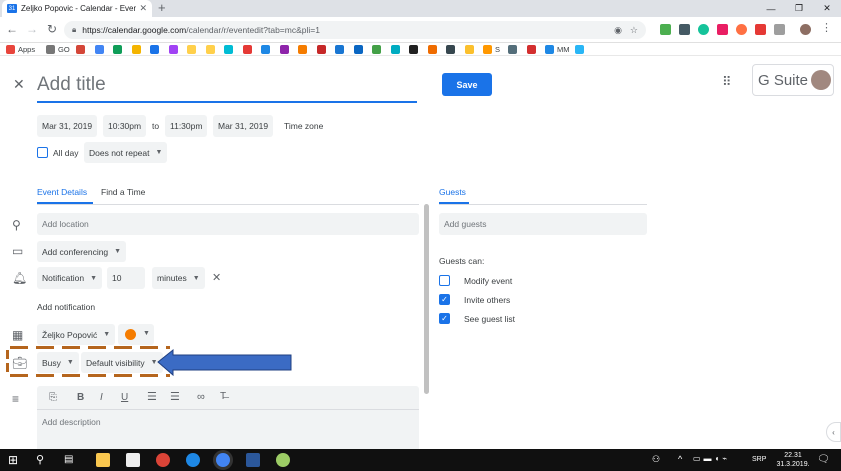  Describe the element at coordinates (122, 362) in the screenshot. I see `visibility-dropdown: Default visibility ▼` at that location.